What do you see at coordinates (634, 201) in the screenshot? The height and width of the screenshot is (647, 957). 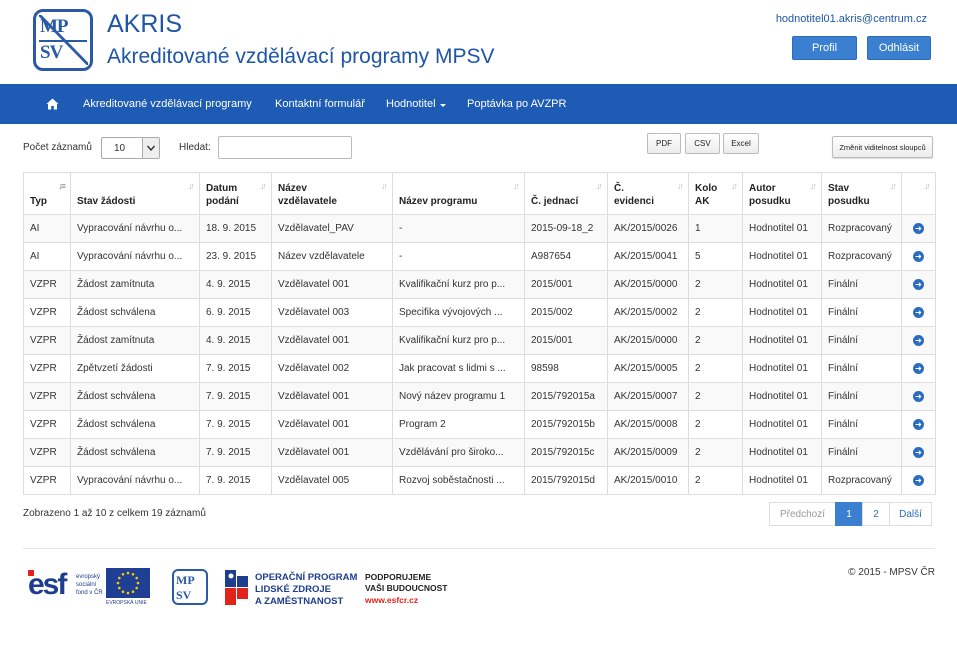 I see `column-header-label: evidenci` at bounding box center [634, 201].